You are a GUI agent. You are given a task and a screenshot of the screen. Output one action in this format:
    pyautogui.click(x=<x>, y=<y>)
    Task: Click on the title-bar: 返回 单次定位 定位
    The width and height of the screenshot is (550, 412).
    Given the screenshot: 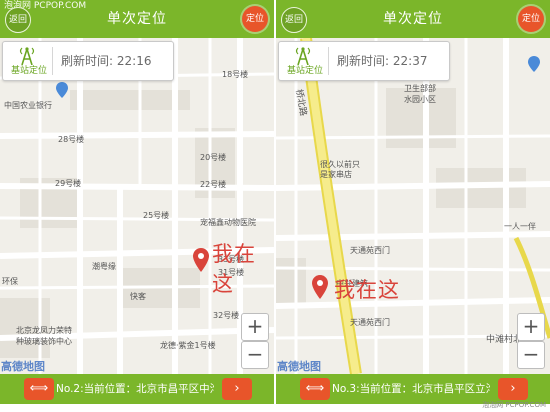 What is the action you would take?
    pyautogui.click(x=413, y=19)
    